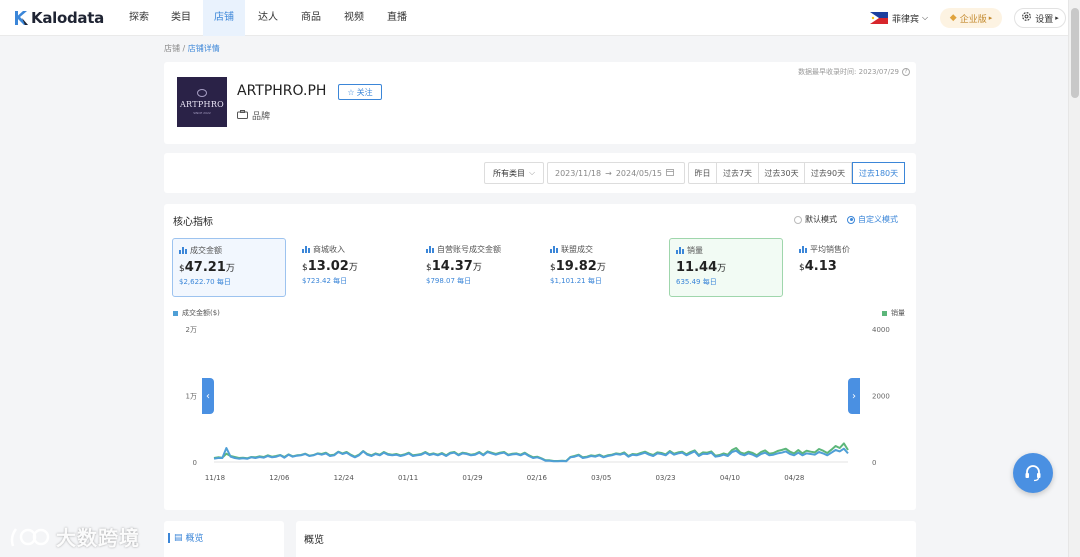 The height and width of the screenshot is (557, 1080). What do you see at coordinates (906, 72) in the screenshot?
I see `help-icon: ?` at bounding box center [906, 72].